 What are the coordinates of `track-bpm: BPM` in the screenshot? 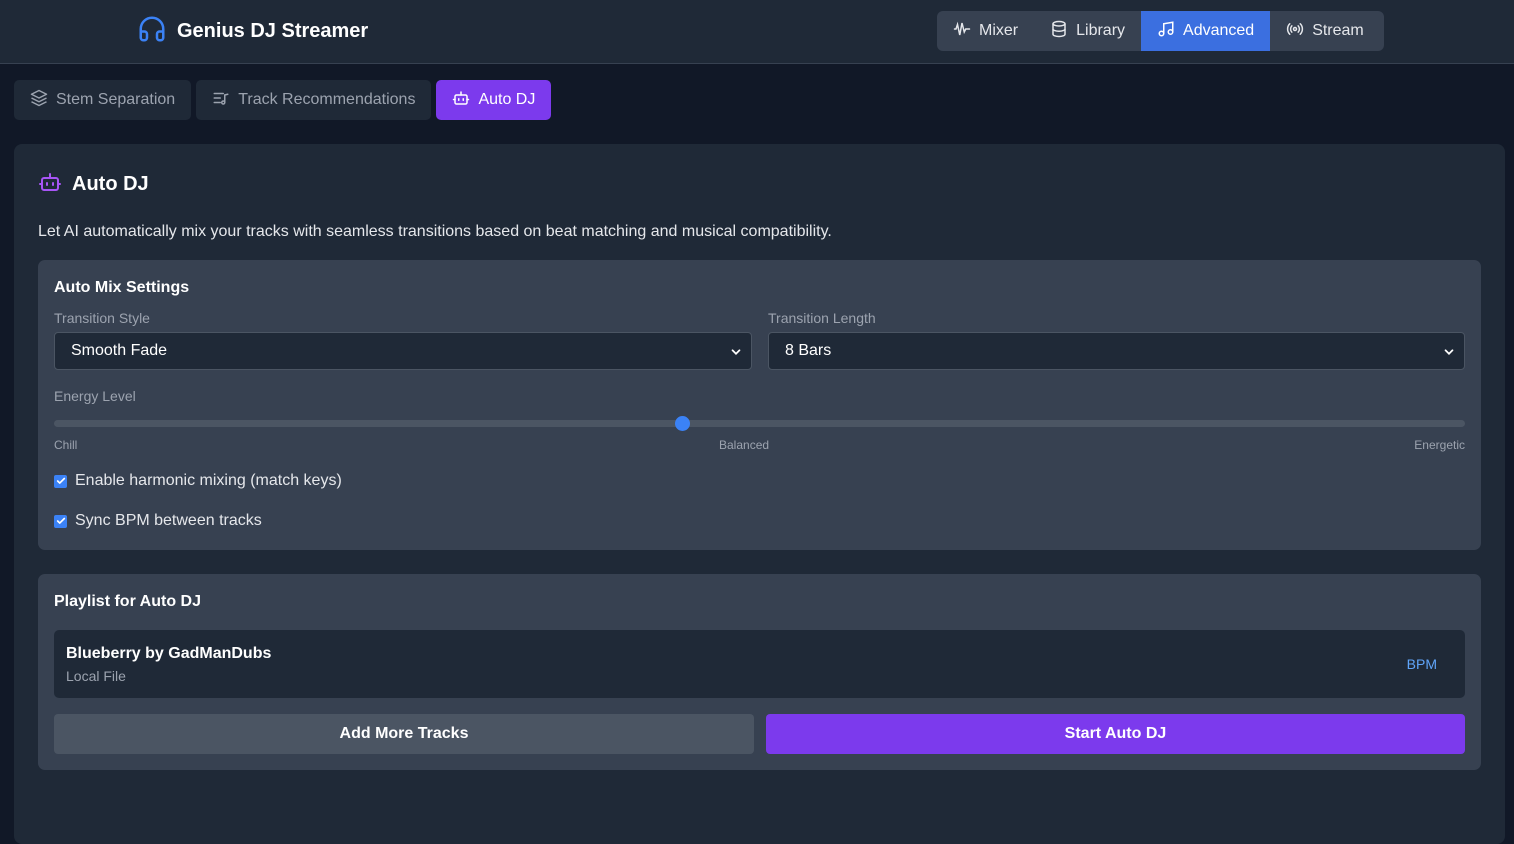 It's located at (1421, 664).